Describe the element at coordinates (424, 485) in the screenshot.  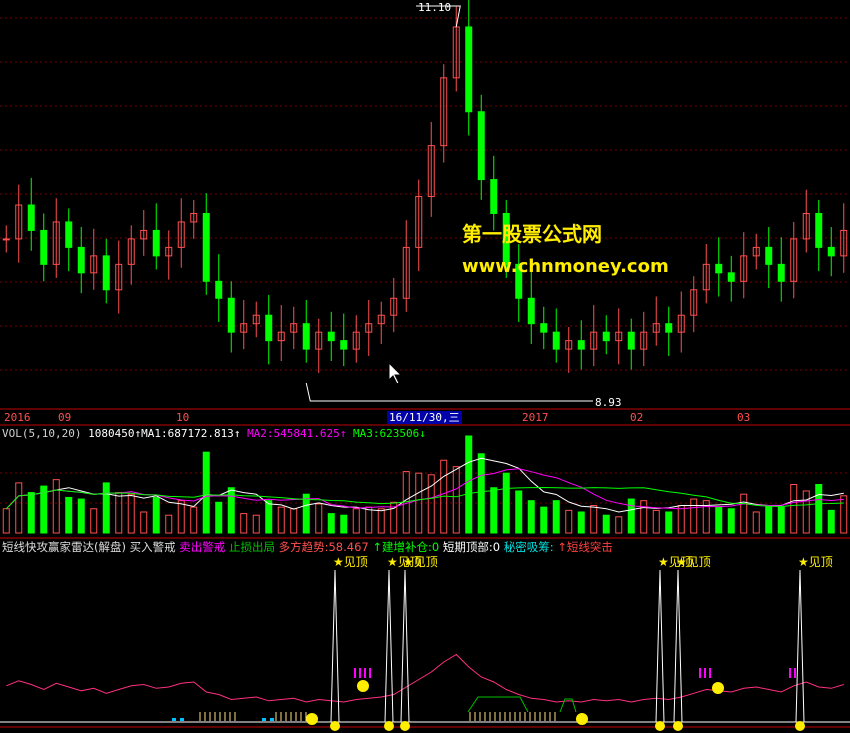
I see `vol-ma1-line` at that location.